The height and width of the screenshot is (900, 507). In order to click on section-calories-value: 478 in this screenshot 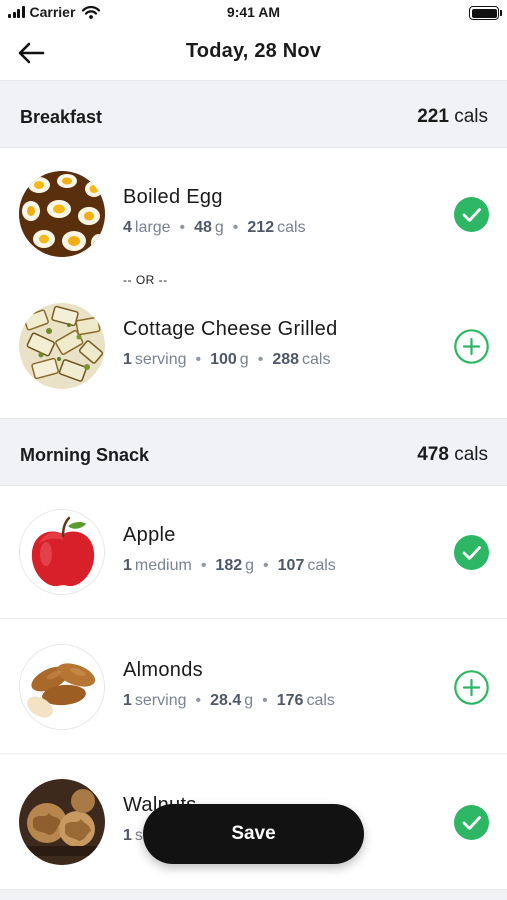, I will do `click(433, 454)`.